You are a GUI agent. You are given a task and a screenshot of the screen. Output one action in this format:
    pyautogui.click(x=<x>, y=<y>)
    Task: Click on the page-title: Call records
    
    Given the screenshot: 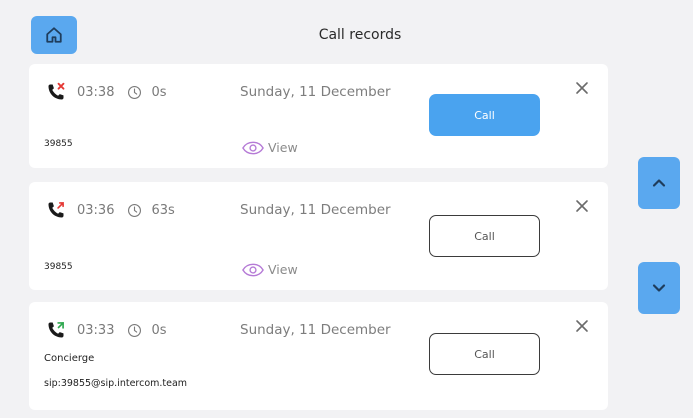 What is the action you would take?
    pyautogui.click(x=360, y=35)
    